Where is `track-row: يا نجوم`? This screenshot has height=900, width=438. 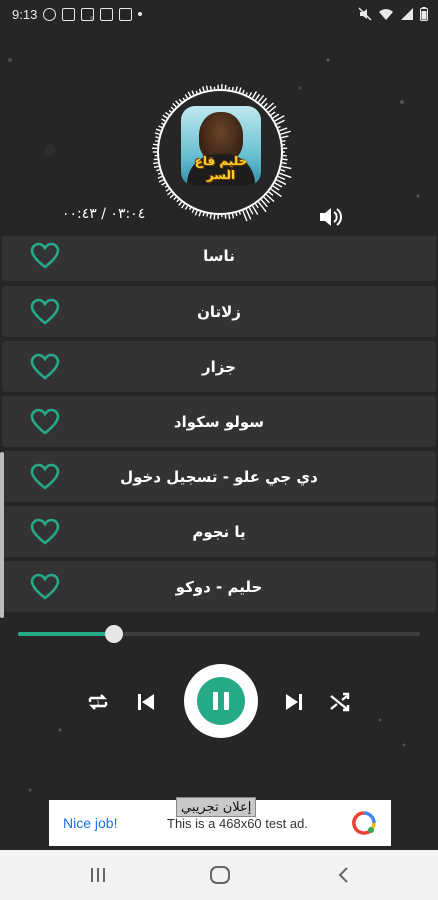
track-row: يا نجوم is located at coordinates (219, 531).